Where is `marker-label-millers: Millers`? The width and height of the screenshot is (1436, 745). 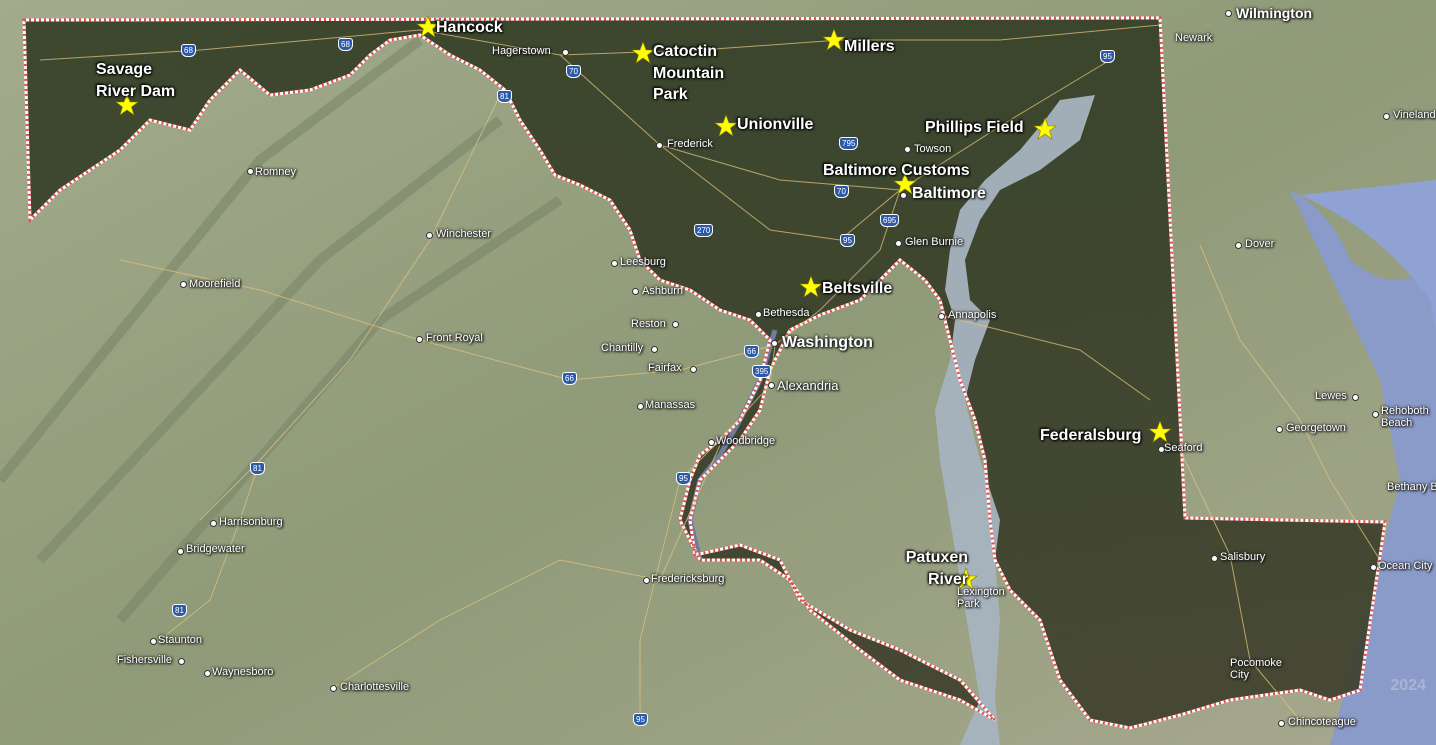
marker-label-millers: Millers is located at coordinates (869, 47).